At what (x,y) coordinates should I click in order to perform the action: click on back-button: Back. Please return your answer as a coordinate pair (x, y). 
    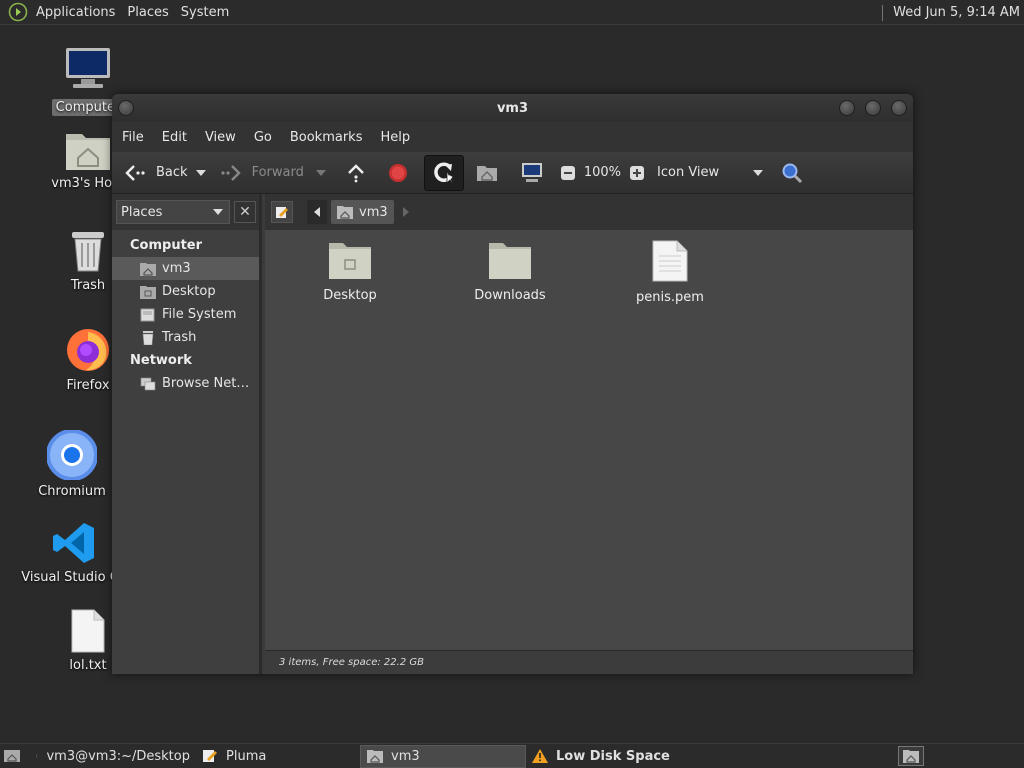
    Looking at the image, I should click on (156, 173).